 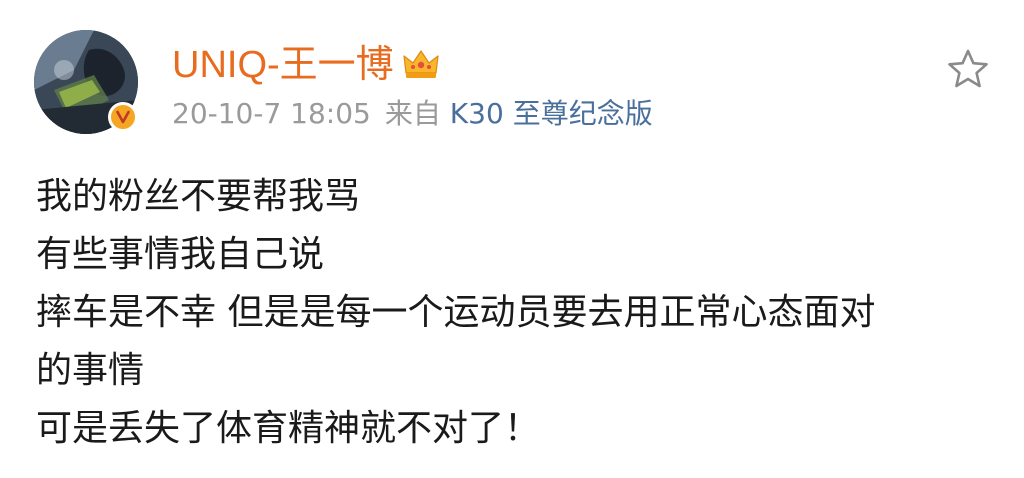 I want to click on verified-v-icon, so click(x=123, y=117).